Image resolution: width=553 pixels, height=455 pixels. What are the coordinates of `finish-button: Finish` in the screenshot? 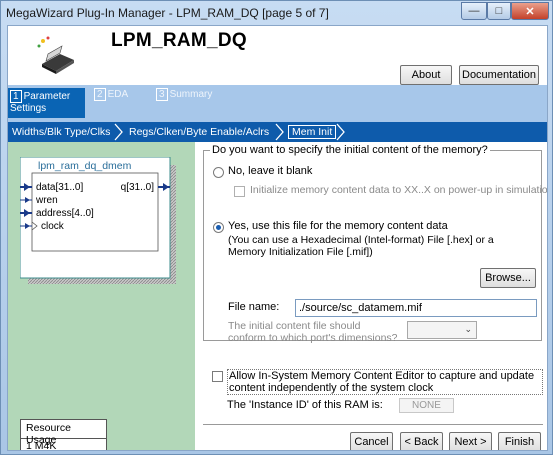 It's located at (519, 441).